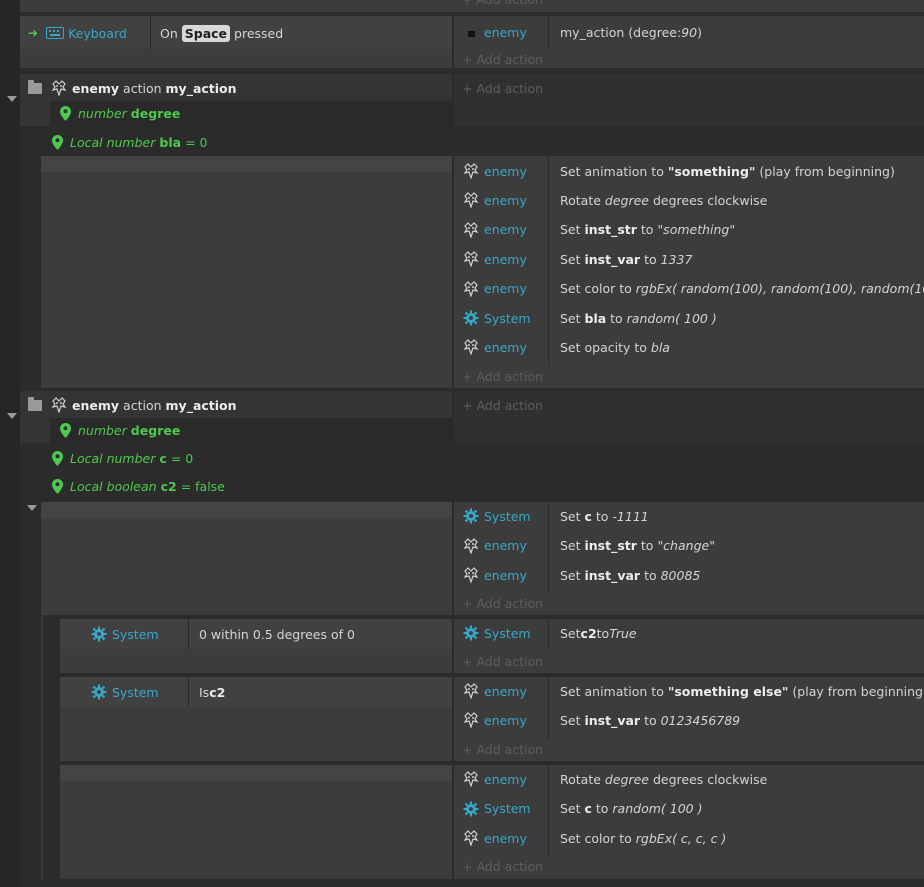 The image size is (924, 887). Describe the element at coordinates (647, 230) in the screenshot. I see `action-text: Set inst_str to "something"` at that location.